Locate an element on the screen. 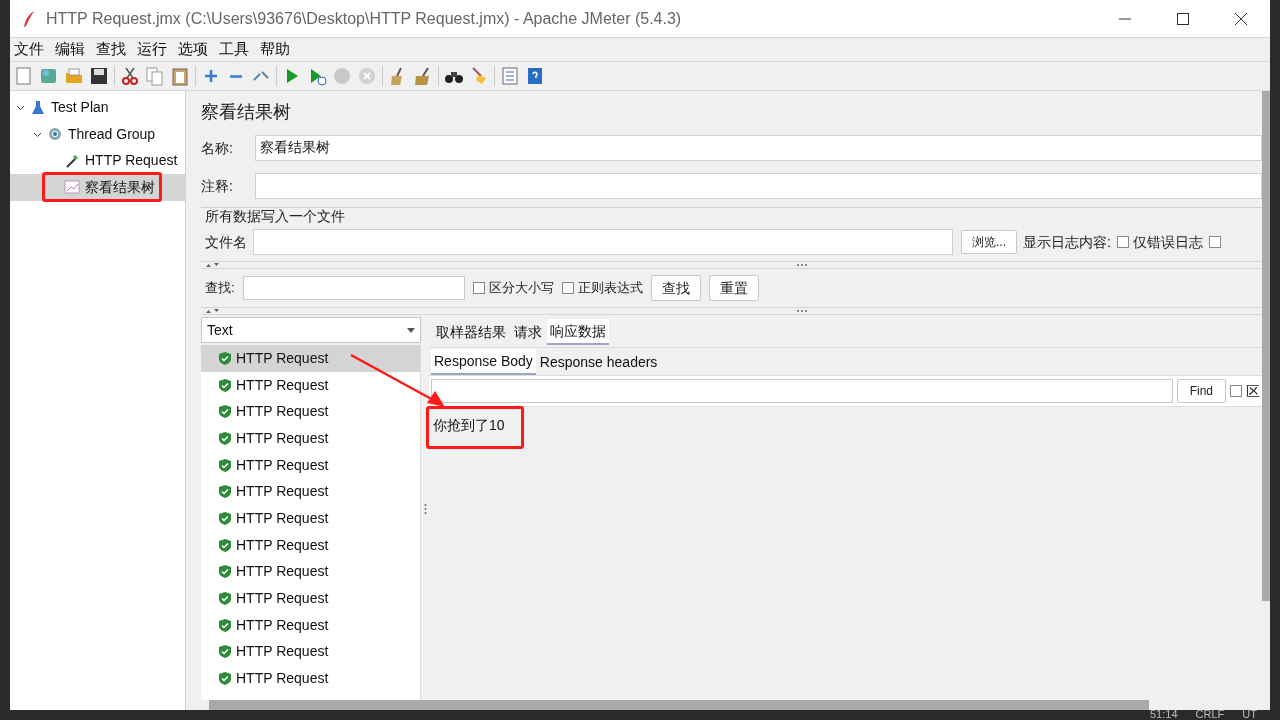 The height and width of the screenshot is (720, 1280). text-field: 察看结果树 is located at coordinates (758, 148).